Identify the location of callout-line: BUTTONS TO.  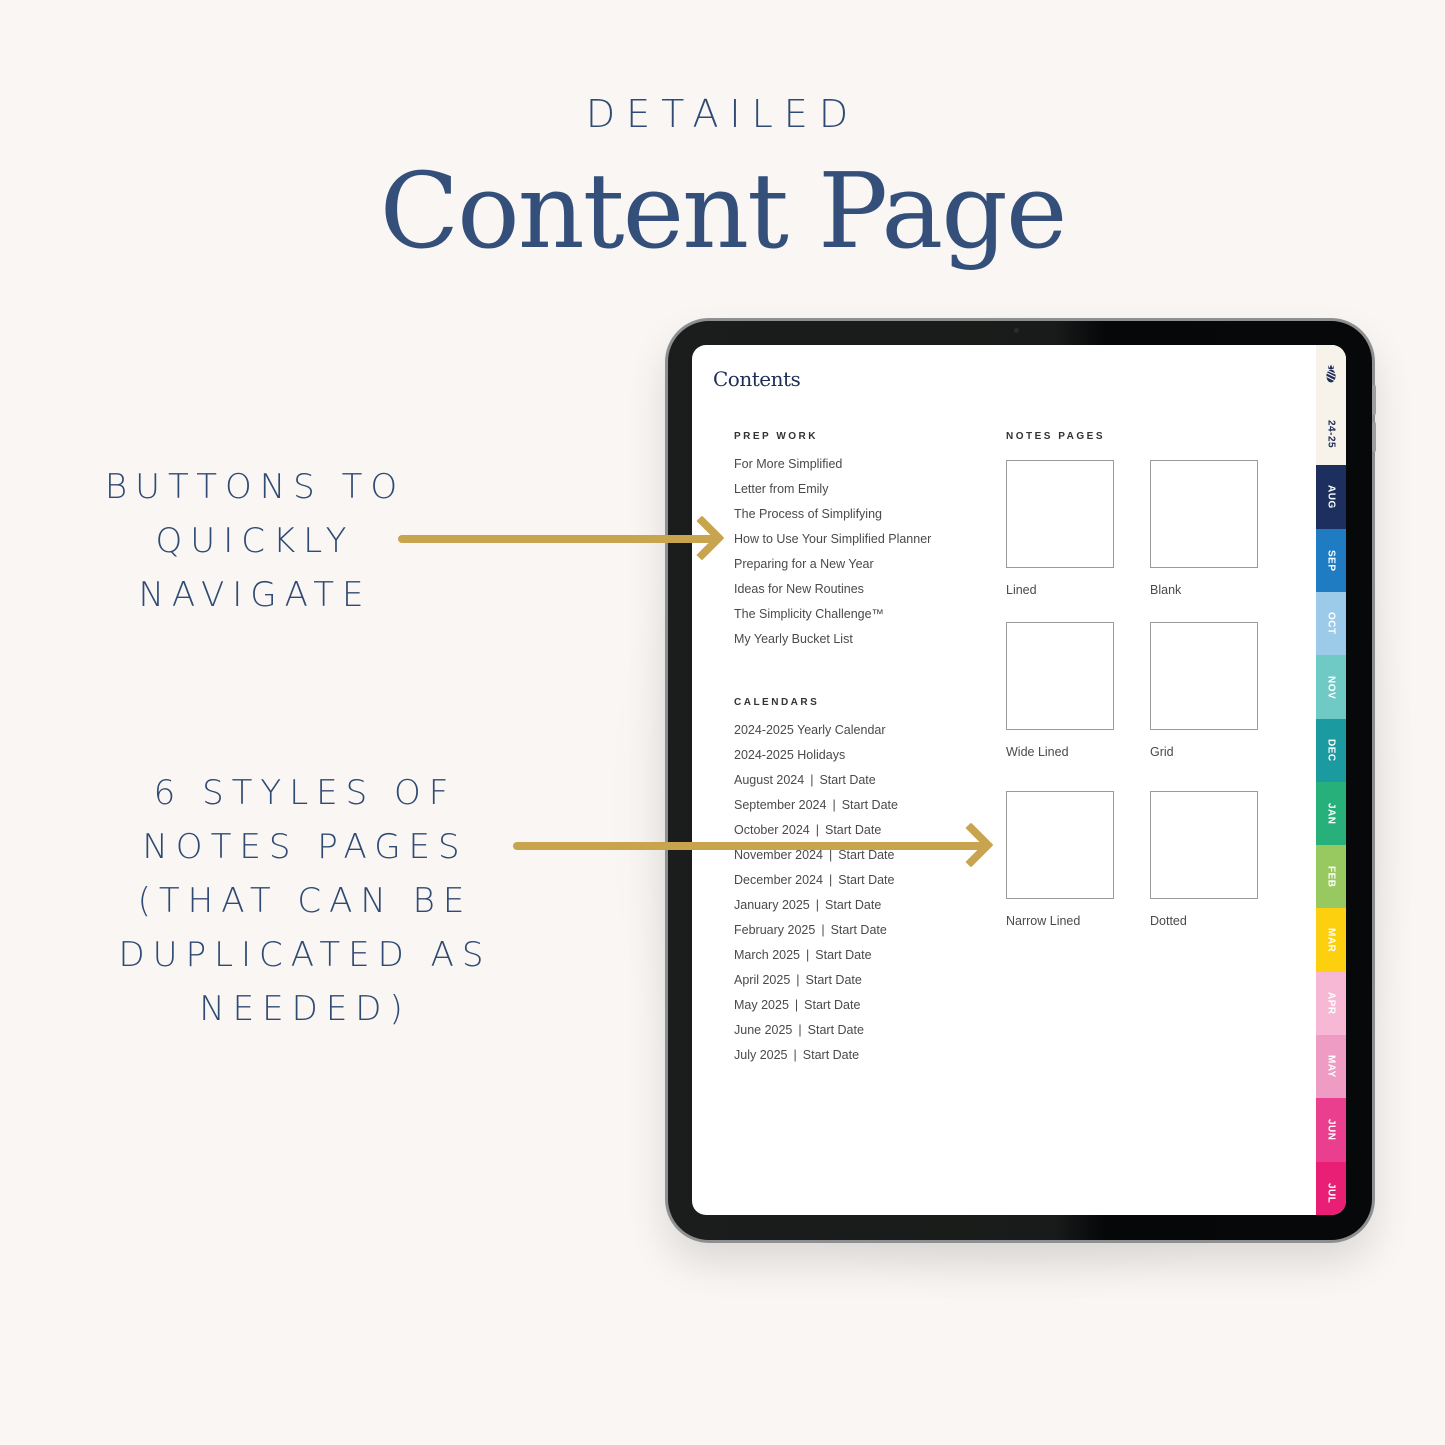
(255, 487).